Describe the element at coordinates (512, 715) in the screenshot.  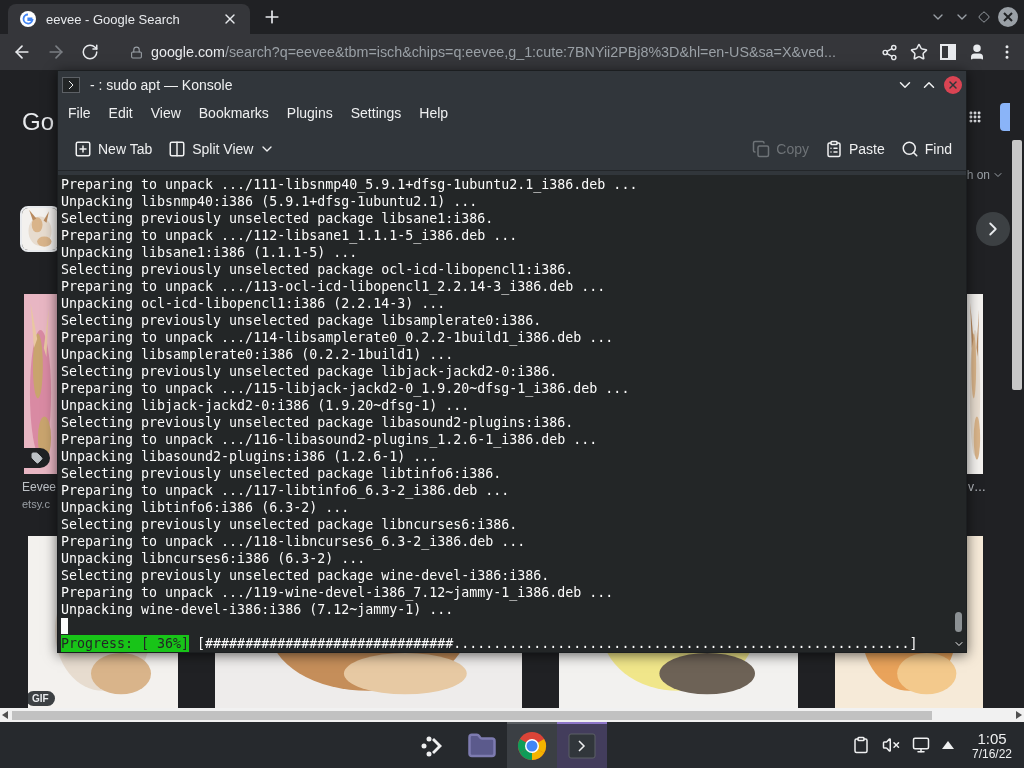
I see `horizontal-scrollbar` at that location.